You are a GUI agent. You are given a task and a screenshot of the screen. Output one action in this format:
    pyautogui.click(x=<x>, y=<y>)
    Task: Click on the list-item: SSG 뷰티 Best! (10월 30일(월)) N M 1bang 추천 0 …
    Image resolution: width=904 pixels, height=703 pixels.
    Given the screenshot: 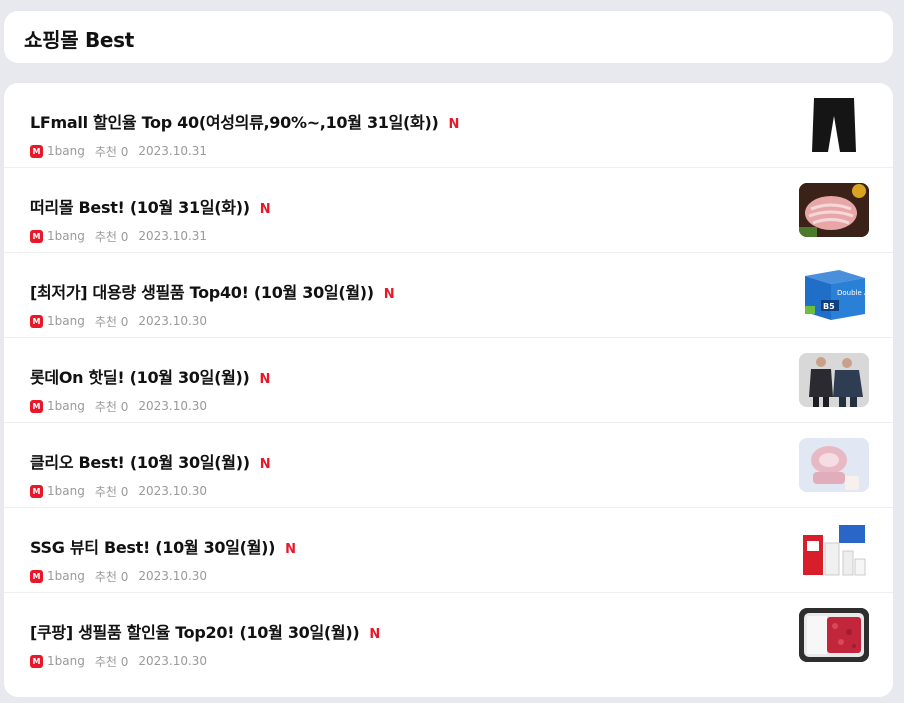 What is the action you would take?
    pyautogui.click(x=448, y=550)
    